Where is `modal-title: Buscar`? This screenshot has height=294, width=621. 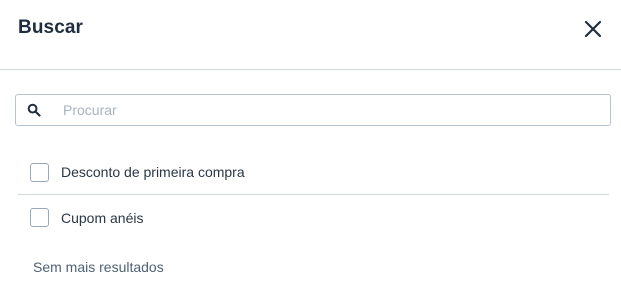 modal-title: Buscar is located at coordinates (51, 27).